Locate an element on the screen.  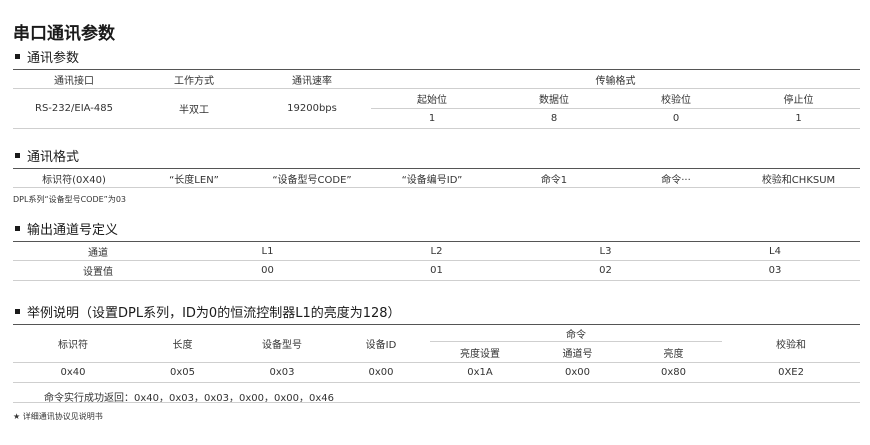
footnote: ★ 详细通讯协议见说明书 is located at coordinates (58, 416).